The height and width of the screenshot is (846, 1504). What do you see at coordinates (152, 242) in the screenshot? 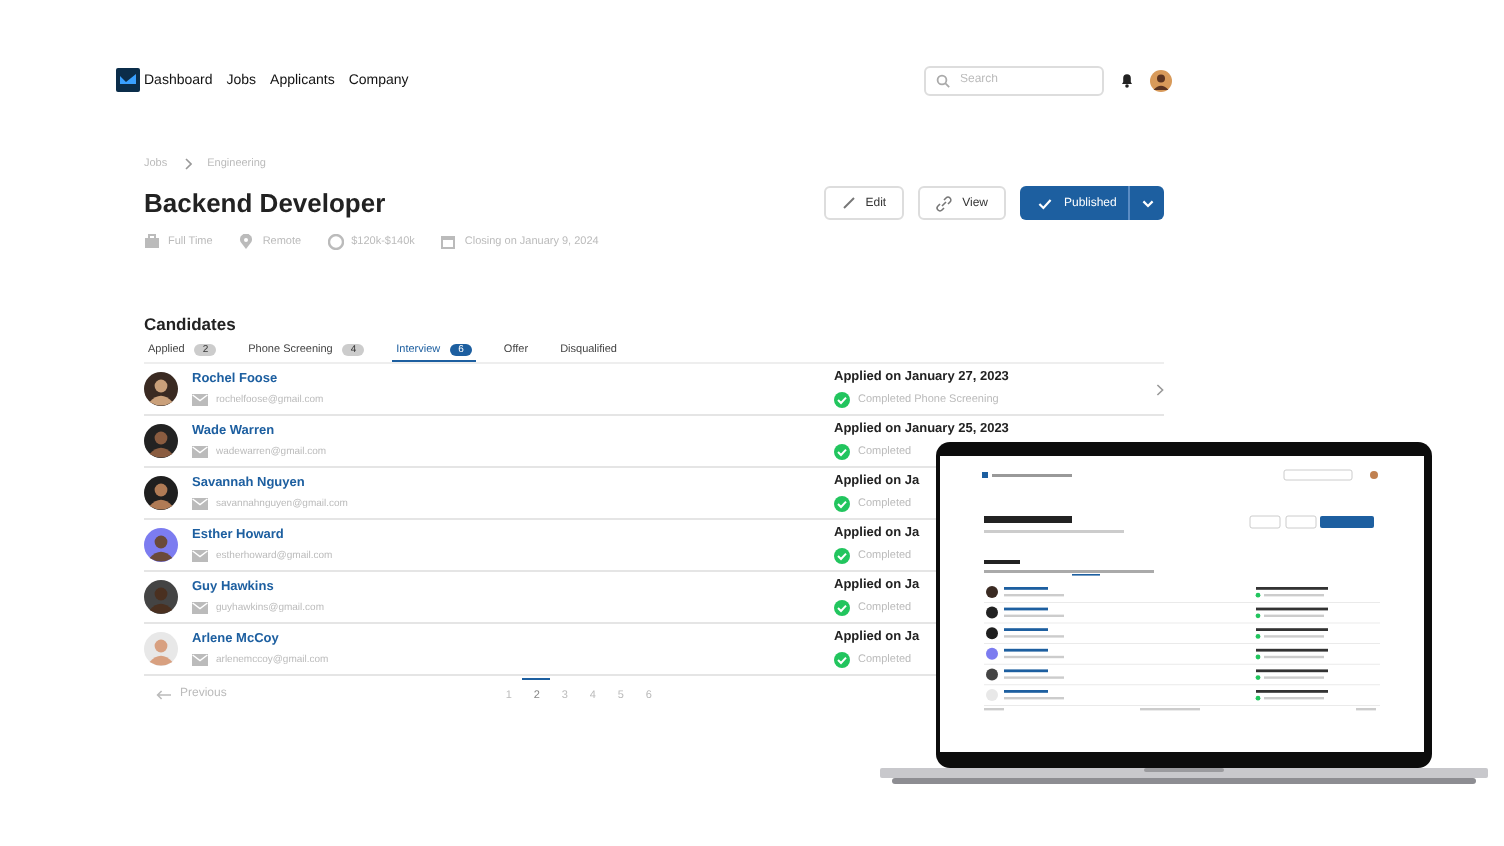
I see `briefcase-icon` at bounding box center [152, 242].